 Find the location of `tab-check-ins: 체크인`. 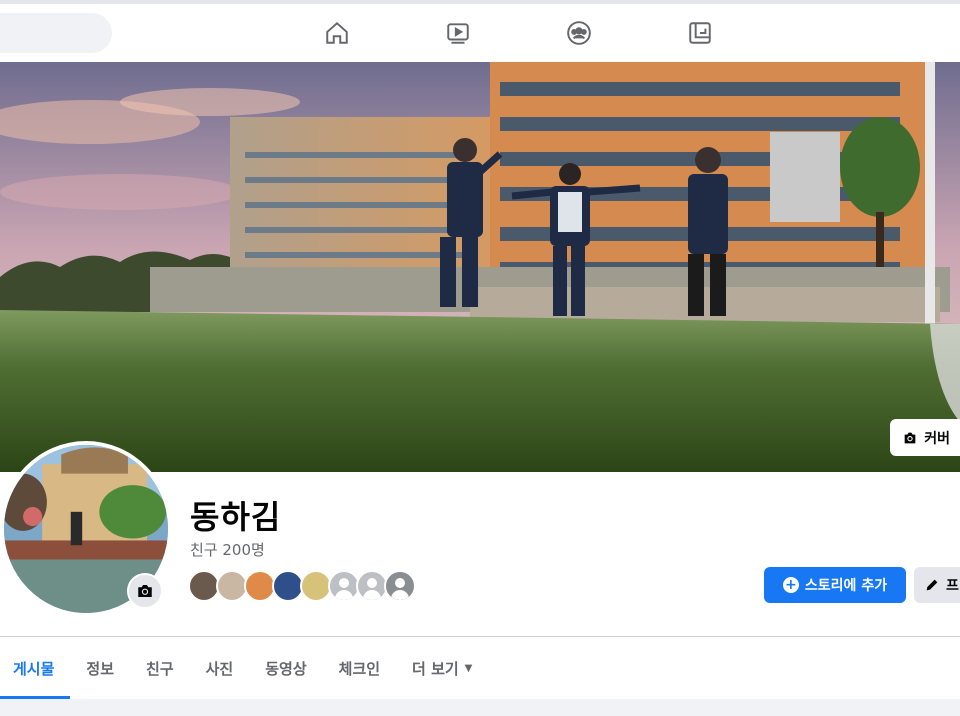

tab-check-ins: 체크인 is located at coordinates (359, 668).